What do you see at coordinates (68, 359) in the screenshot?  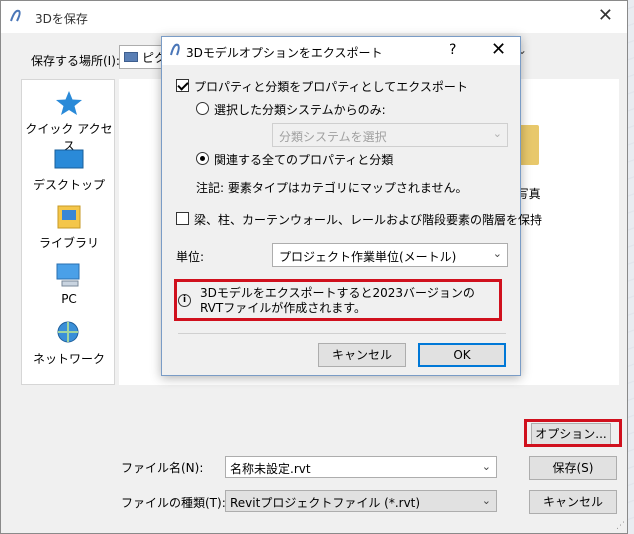 I see `sidebar-item-label: ネットワーク` at bounding box center [68, 359].